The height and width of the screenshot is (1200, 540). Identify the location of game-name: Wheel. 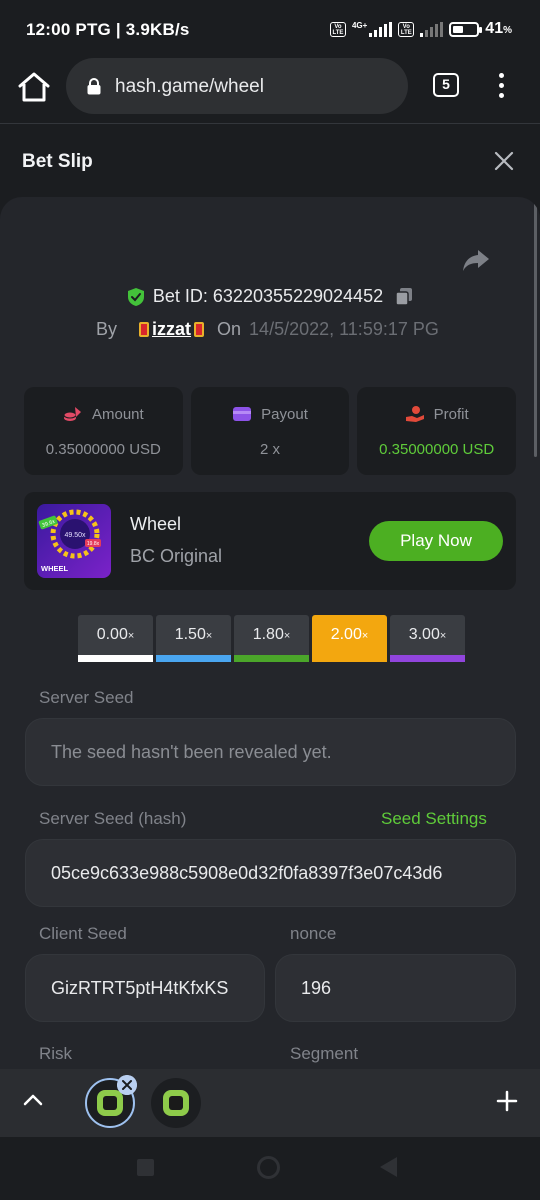
(156, 524).